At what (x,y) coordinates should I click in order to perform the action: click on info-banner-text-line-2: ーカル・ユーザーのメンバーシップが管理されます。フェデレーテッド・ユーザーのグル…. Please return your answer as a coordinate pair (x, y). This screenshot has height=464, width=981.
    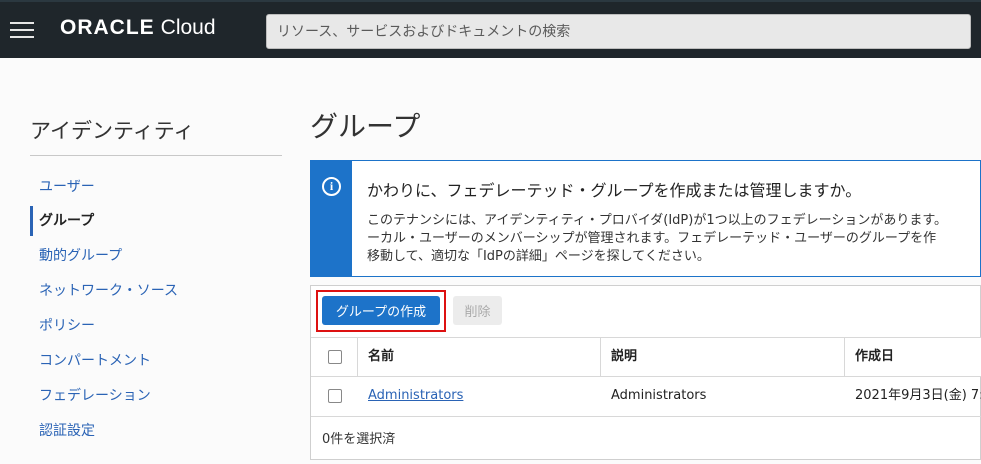
    Looking at the image, I should click on (652, 238).